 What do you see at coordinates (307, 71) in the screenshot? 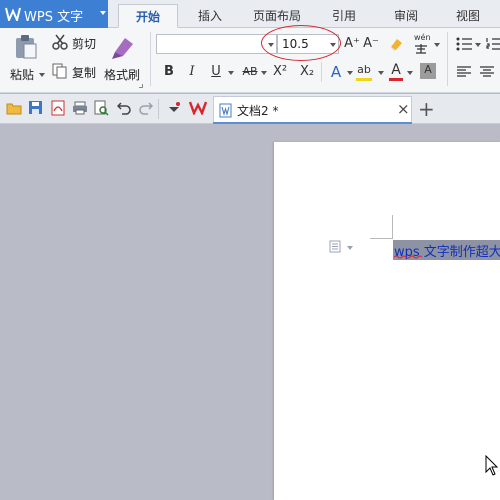
I see `subscript-button: X₂` at bounding box center [307, 71].